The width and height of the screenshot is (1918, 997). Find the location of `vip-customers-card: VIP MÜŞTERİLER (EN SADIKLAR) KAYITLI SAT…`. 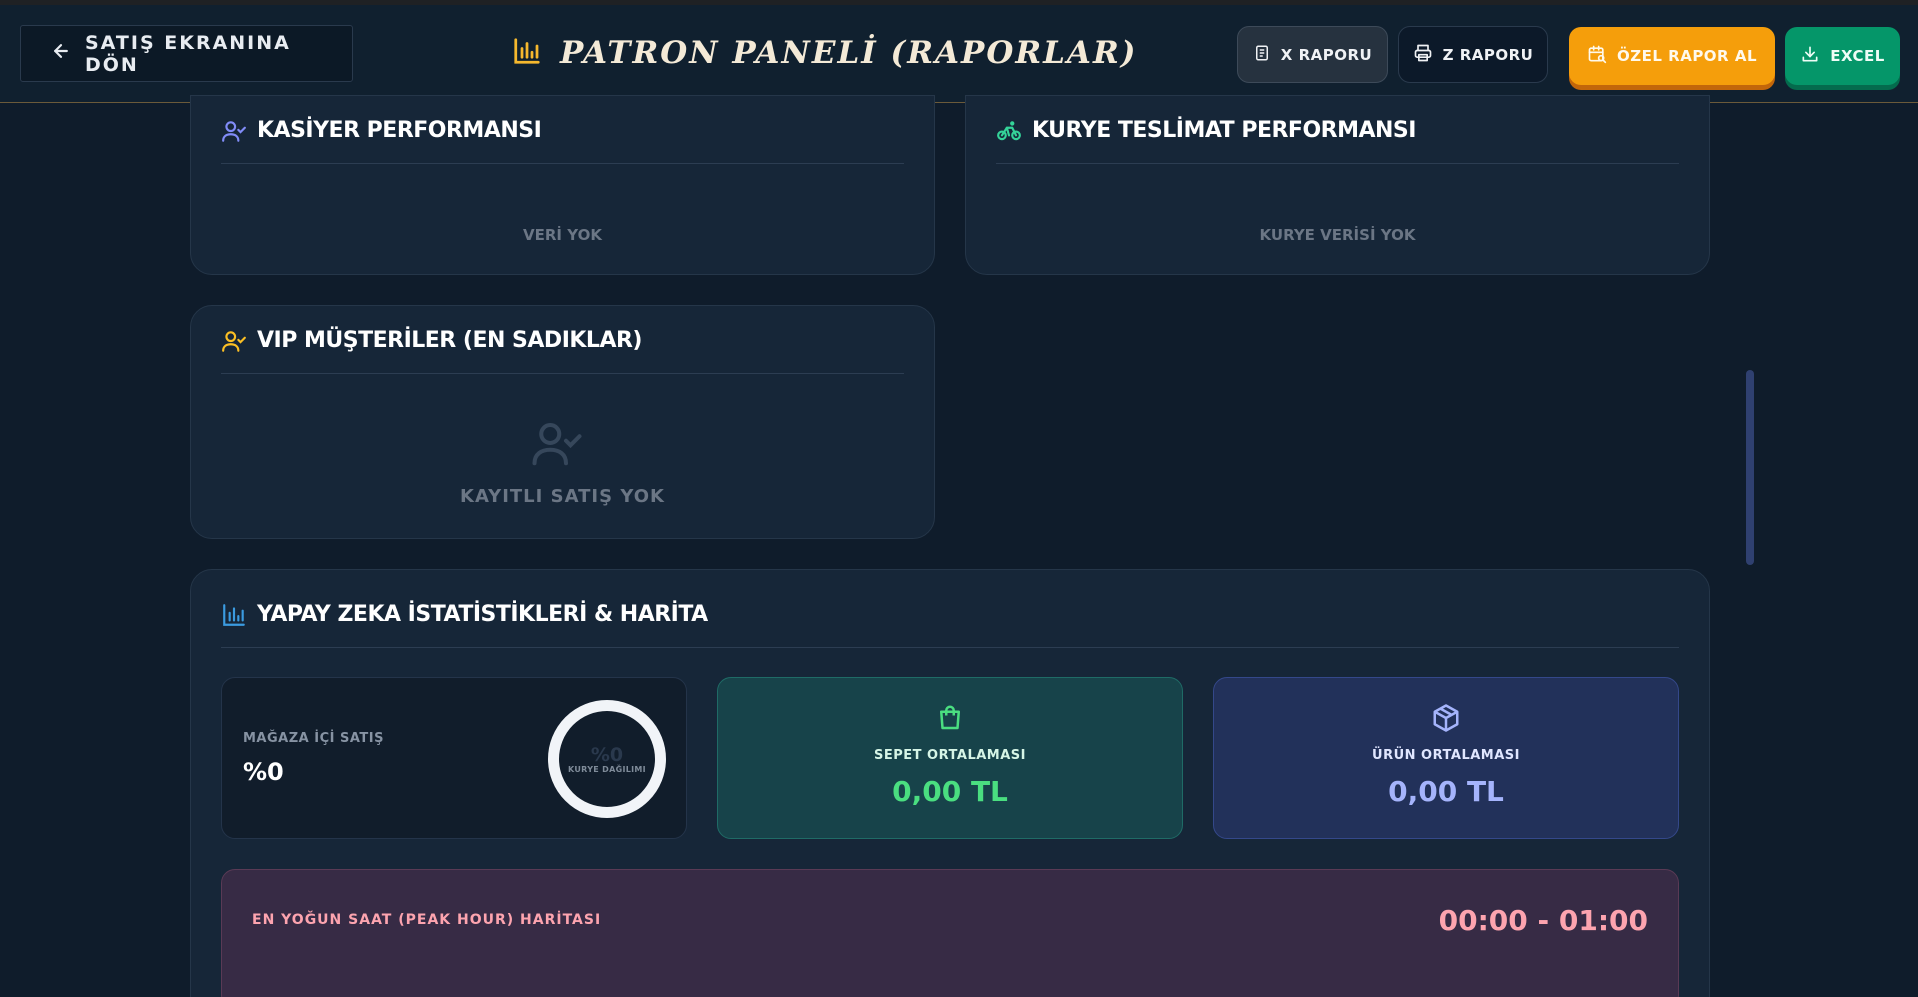

vip-customers-card: VIP MÜŞTERİLER (EN SADIKLAR) KAYITLI SAT… is located at coordinates (562, 422).